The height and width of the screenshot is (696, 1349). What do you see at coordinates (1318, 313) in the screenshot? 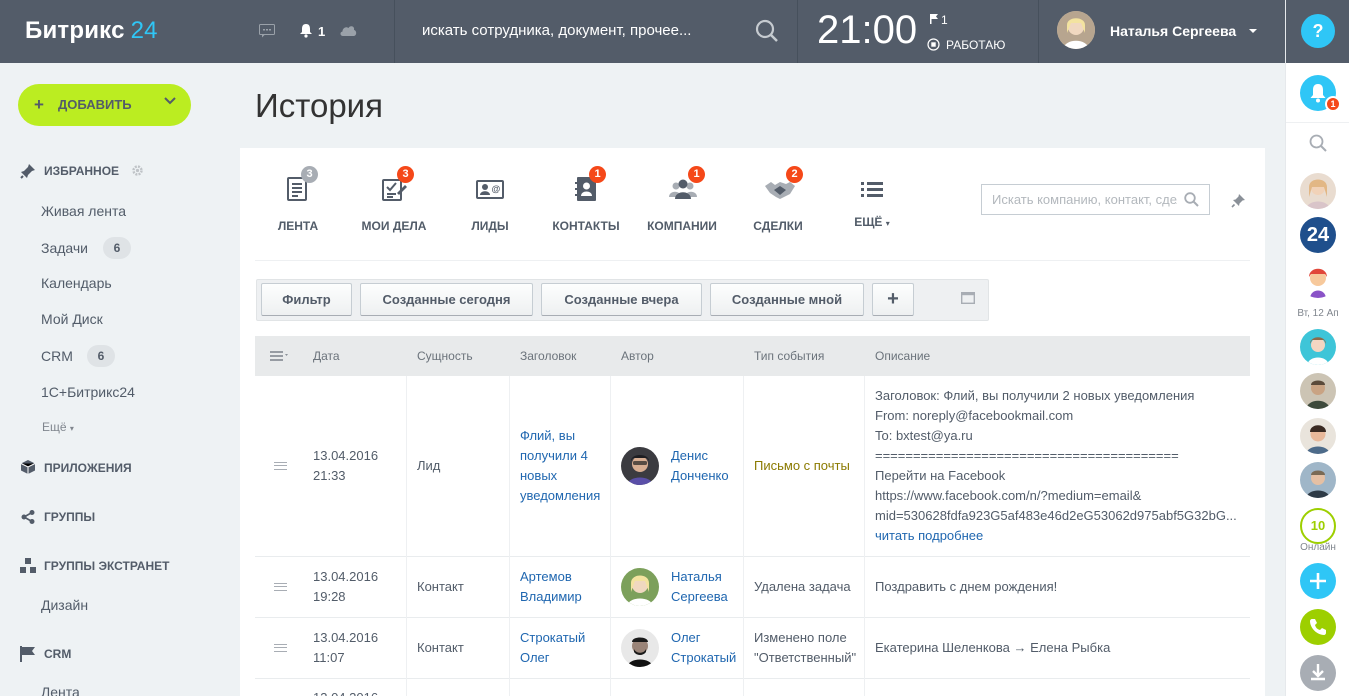
I see `calendar-date-label: Вт, 12 Ап` at bounding box center [1318, 313].